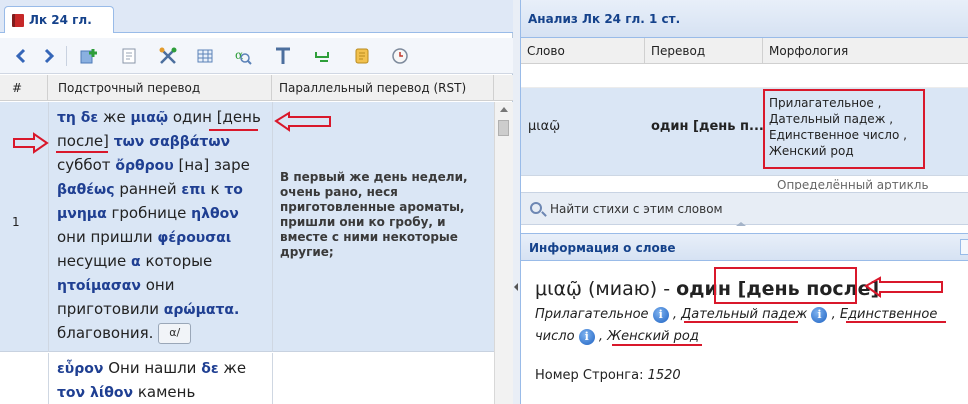 The height and width of the screenshot is (404, 968). I want to click on strong-number-line: Номер Стронга: 1520, so click(608, 375).